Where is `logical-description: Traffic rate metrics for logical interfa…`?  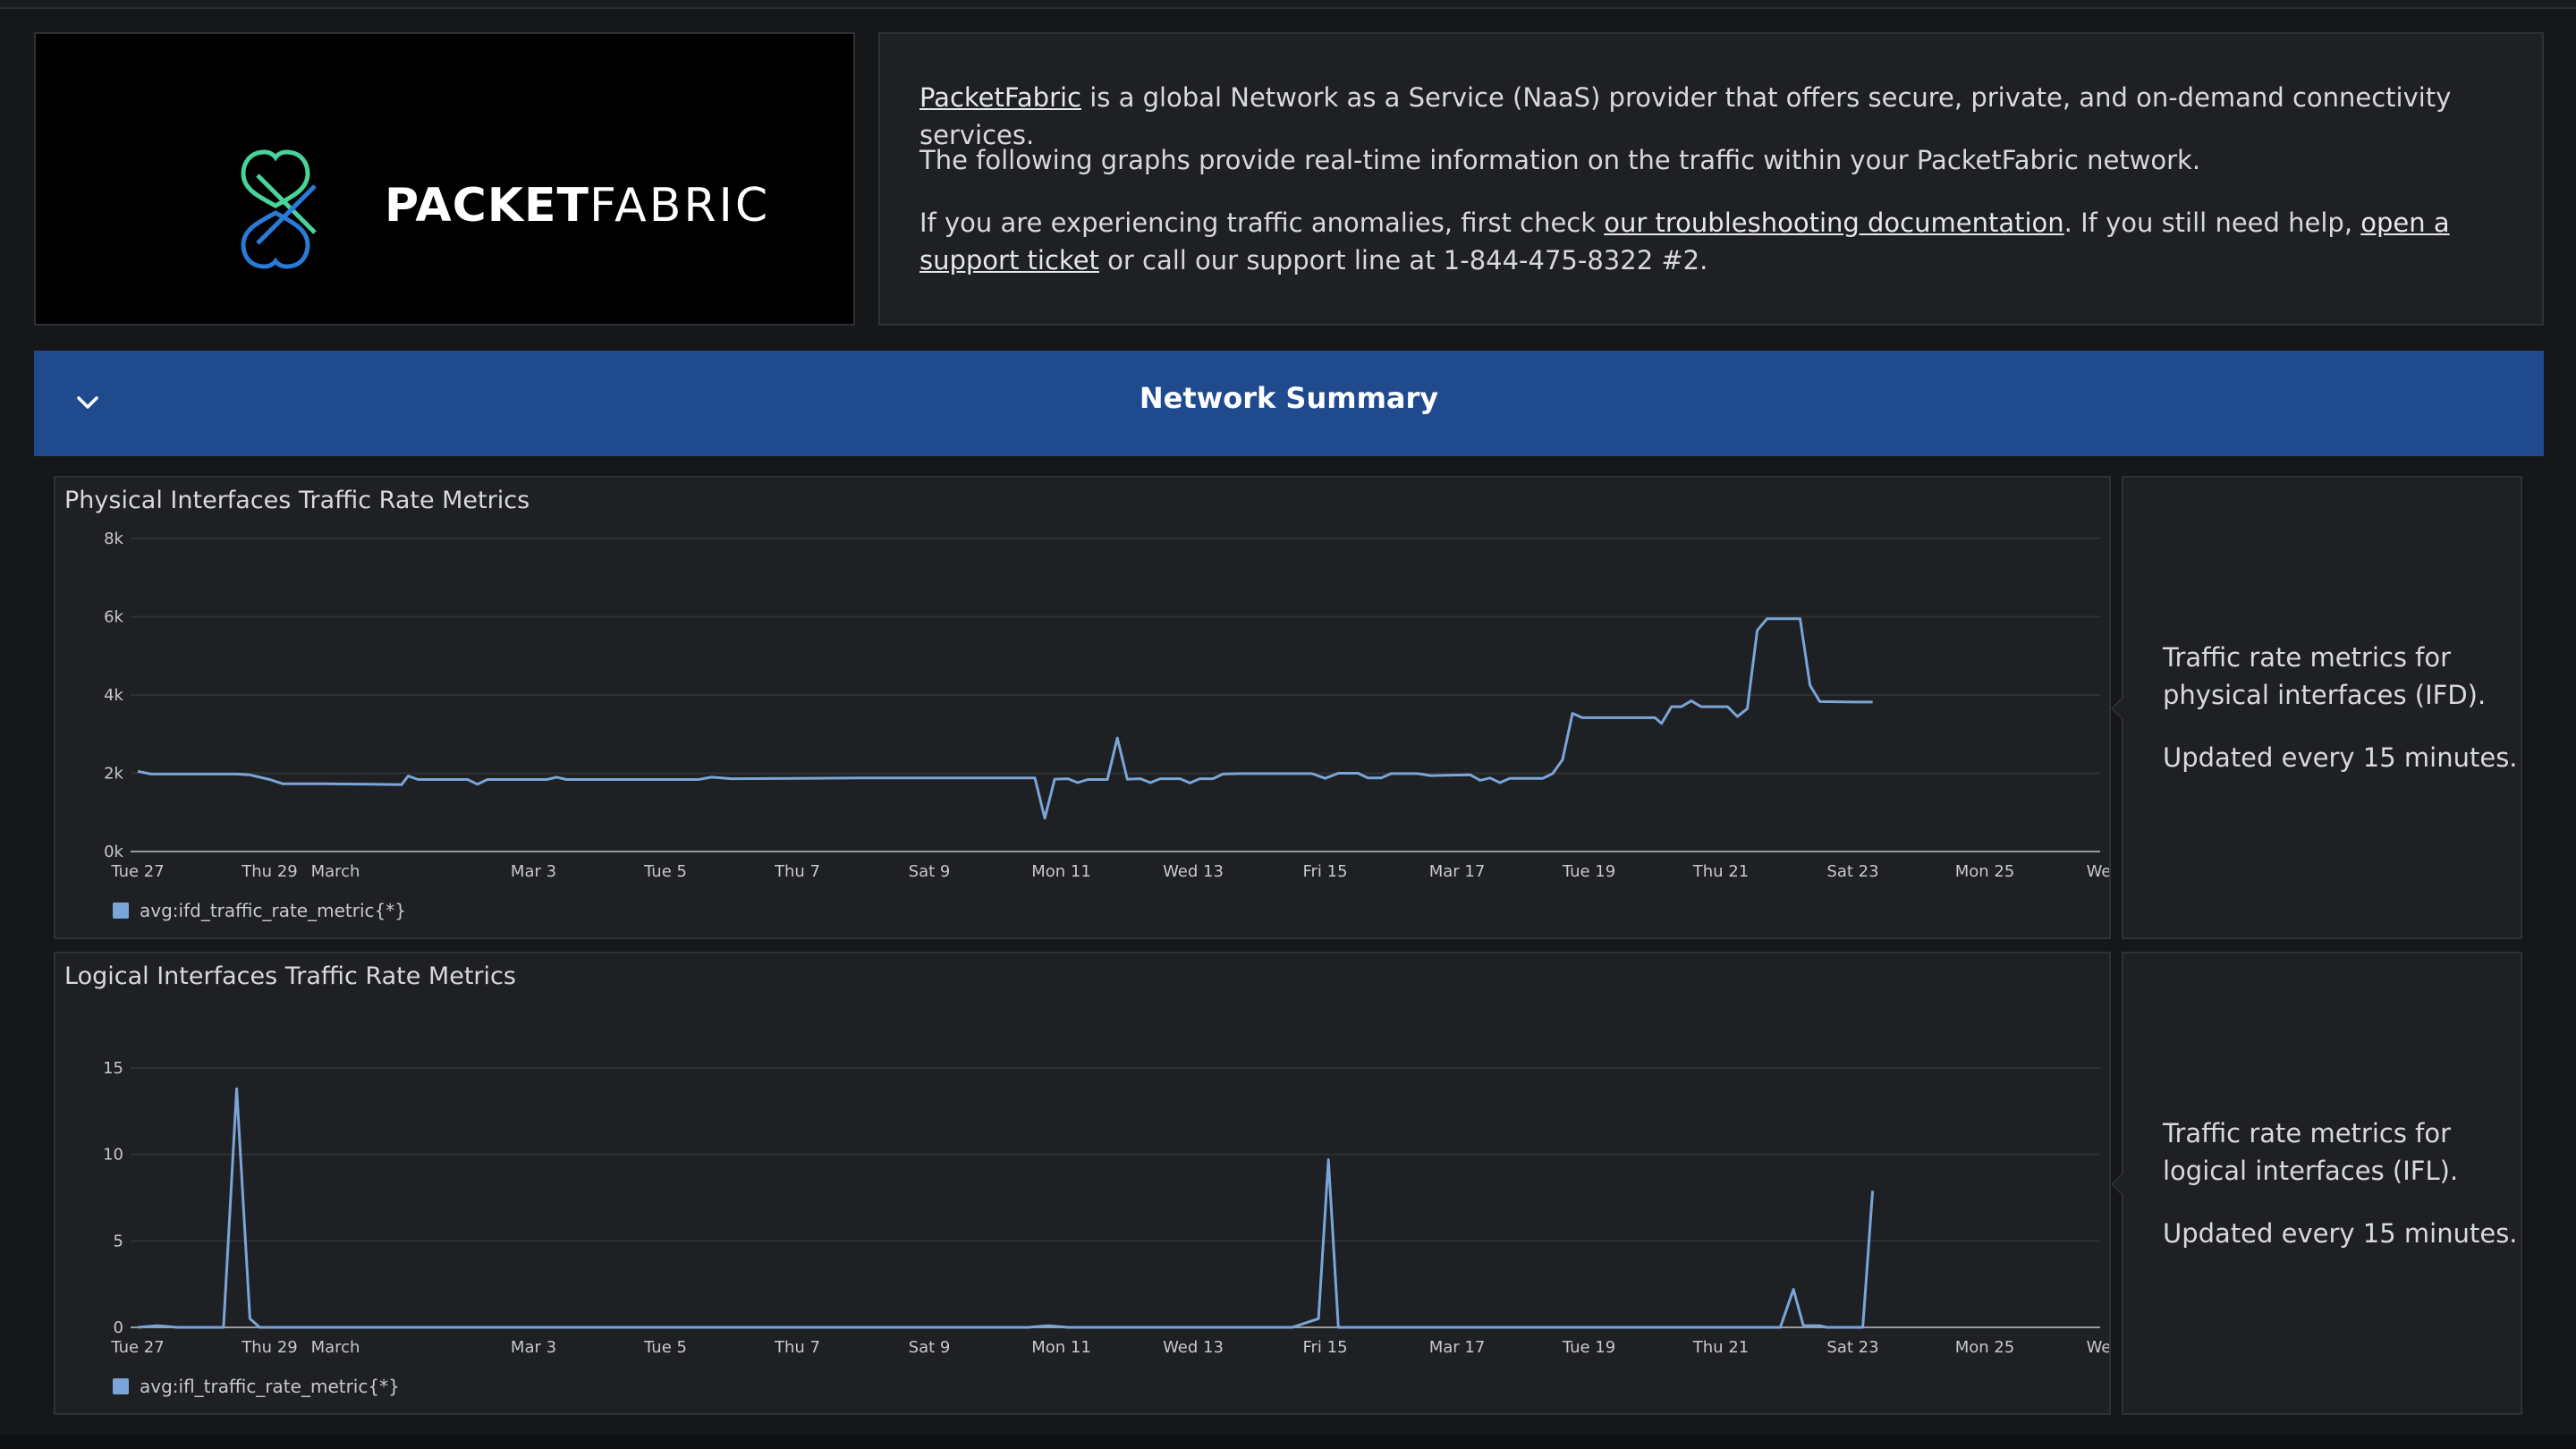
logical-description: Traffic rate metrics for logical interfa… is located at coordinates (2311, 1152).